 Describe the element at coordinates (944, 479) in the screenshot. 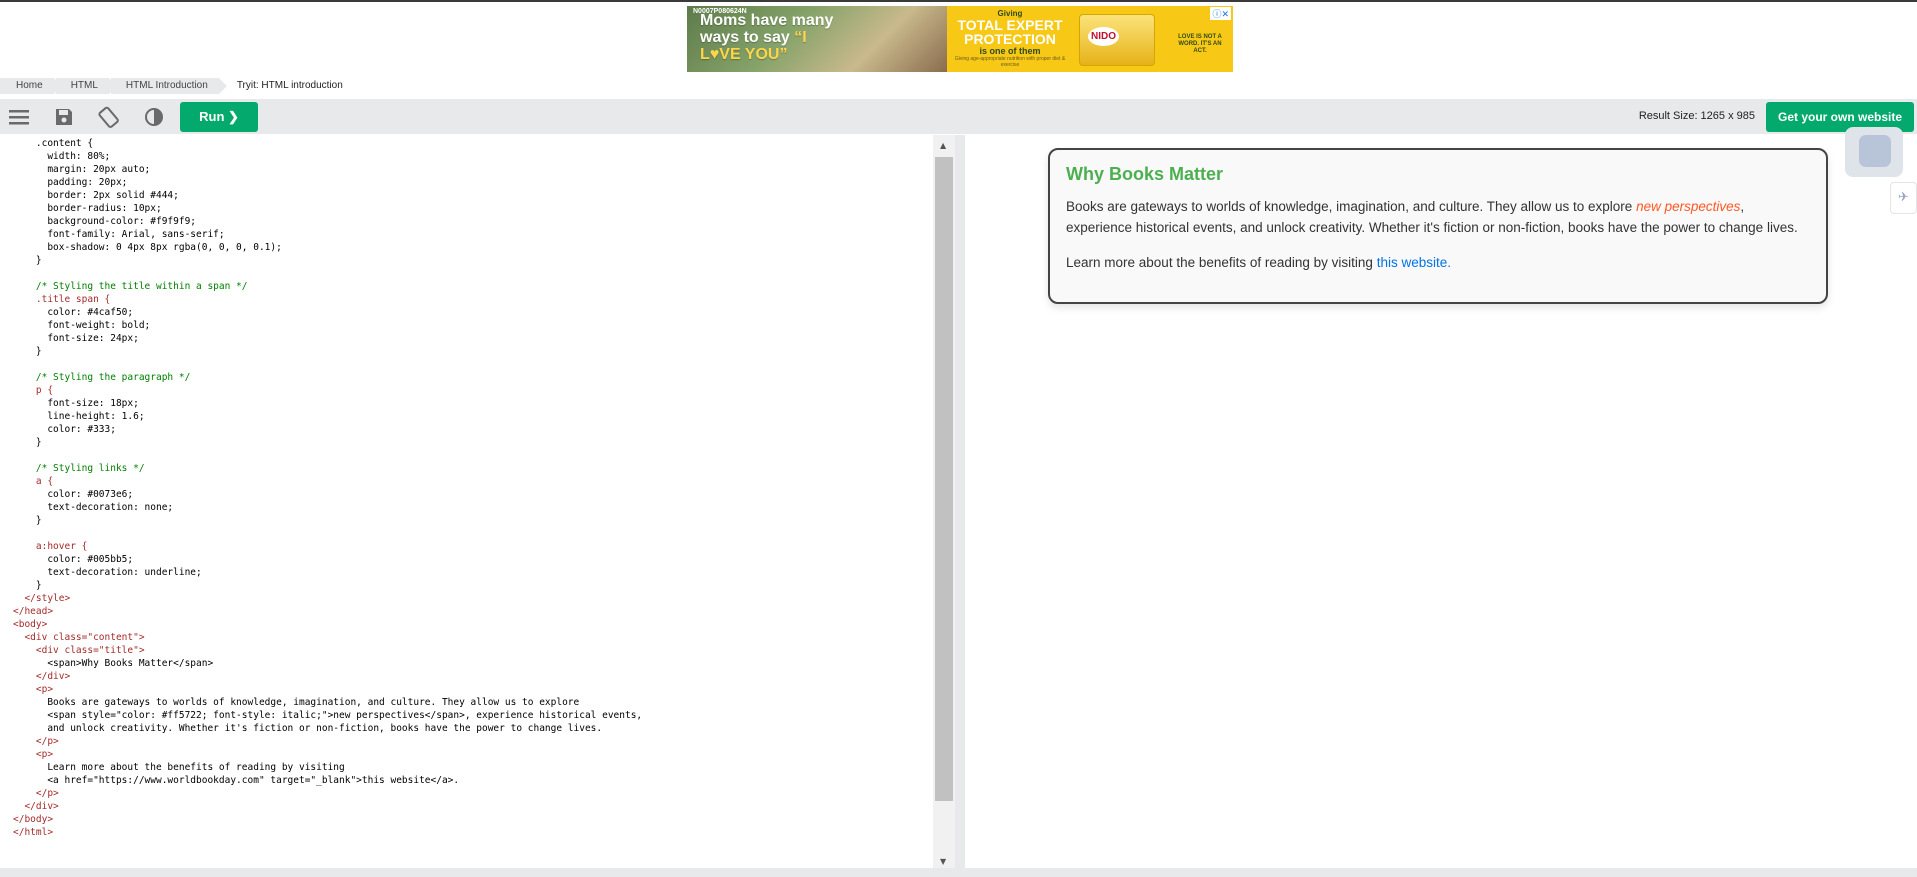

I see `scrollbar-thumb` at that location.